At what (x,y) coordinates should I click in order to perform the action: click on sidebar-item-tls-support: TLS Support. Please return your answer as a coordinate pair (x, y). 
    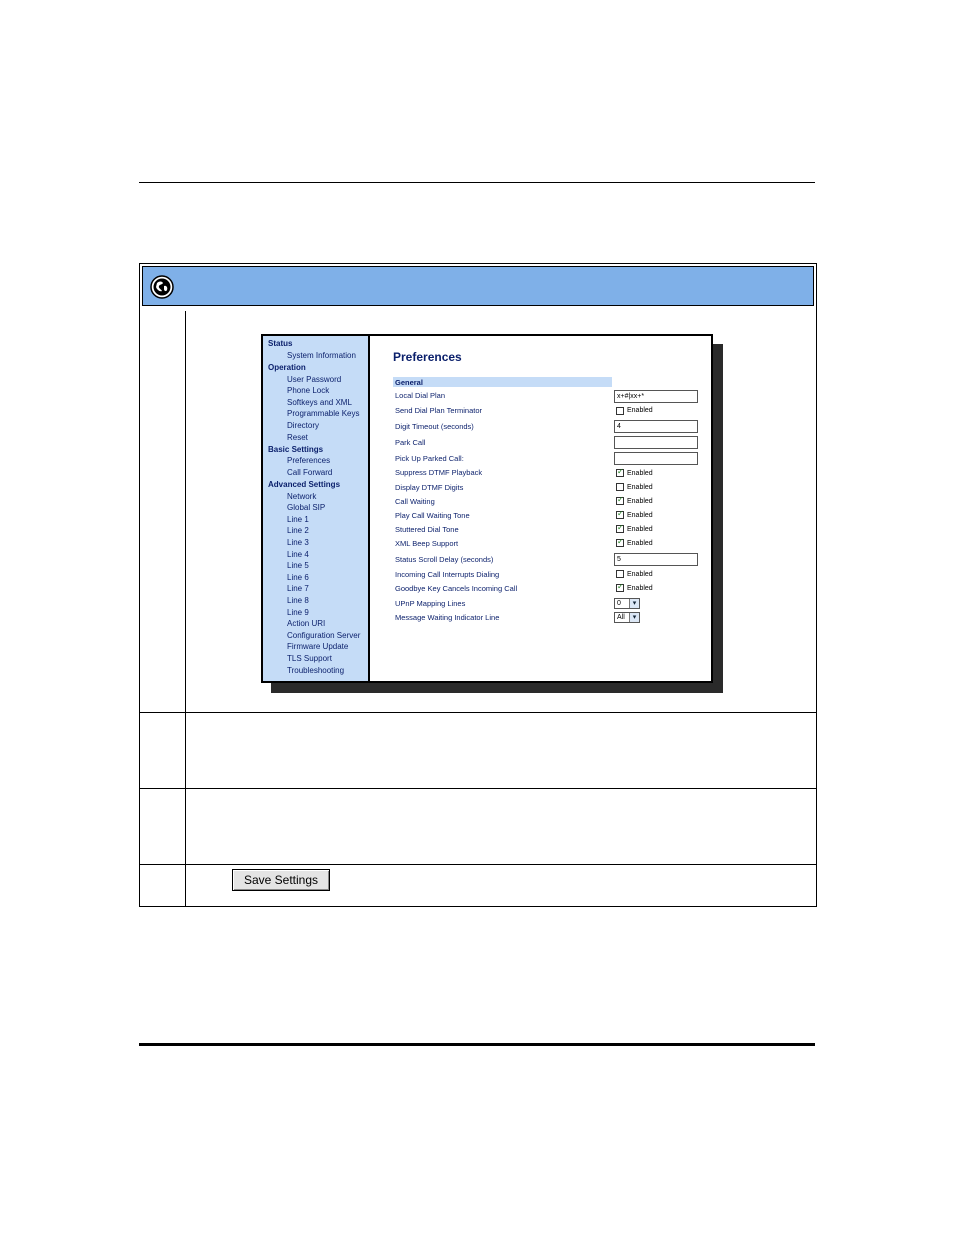
    Looking at the image, I should click on (309, 658).